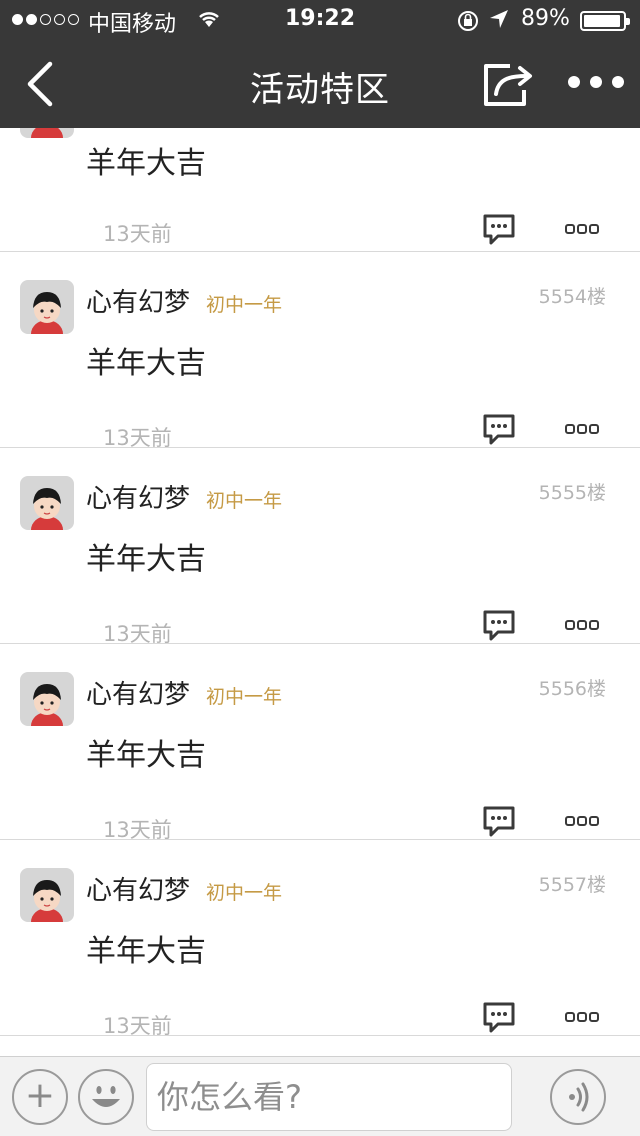  I want to click on share-button, so click(508, 84).